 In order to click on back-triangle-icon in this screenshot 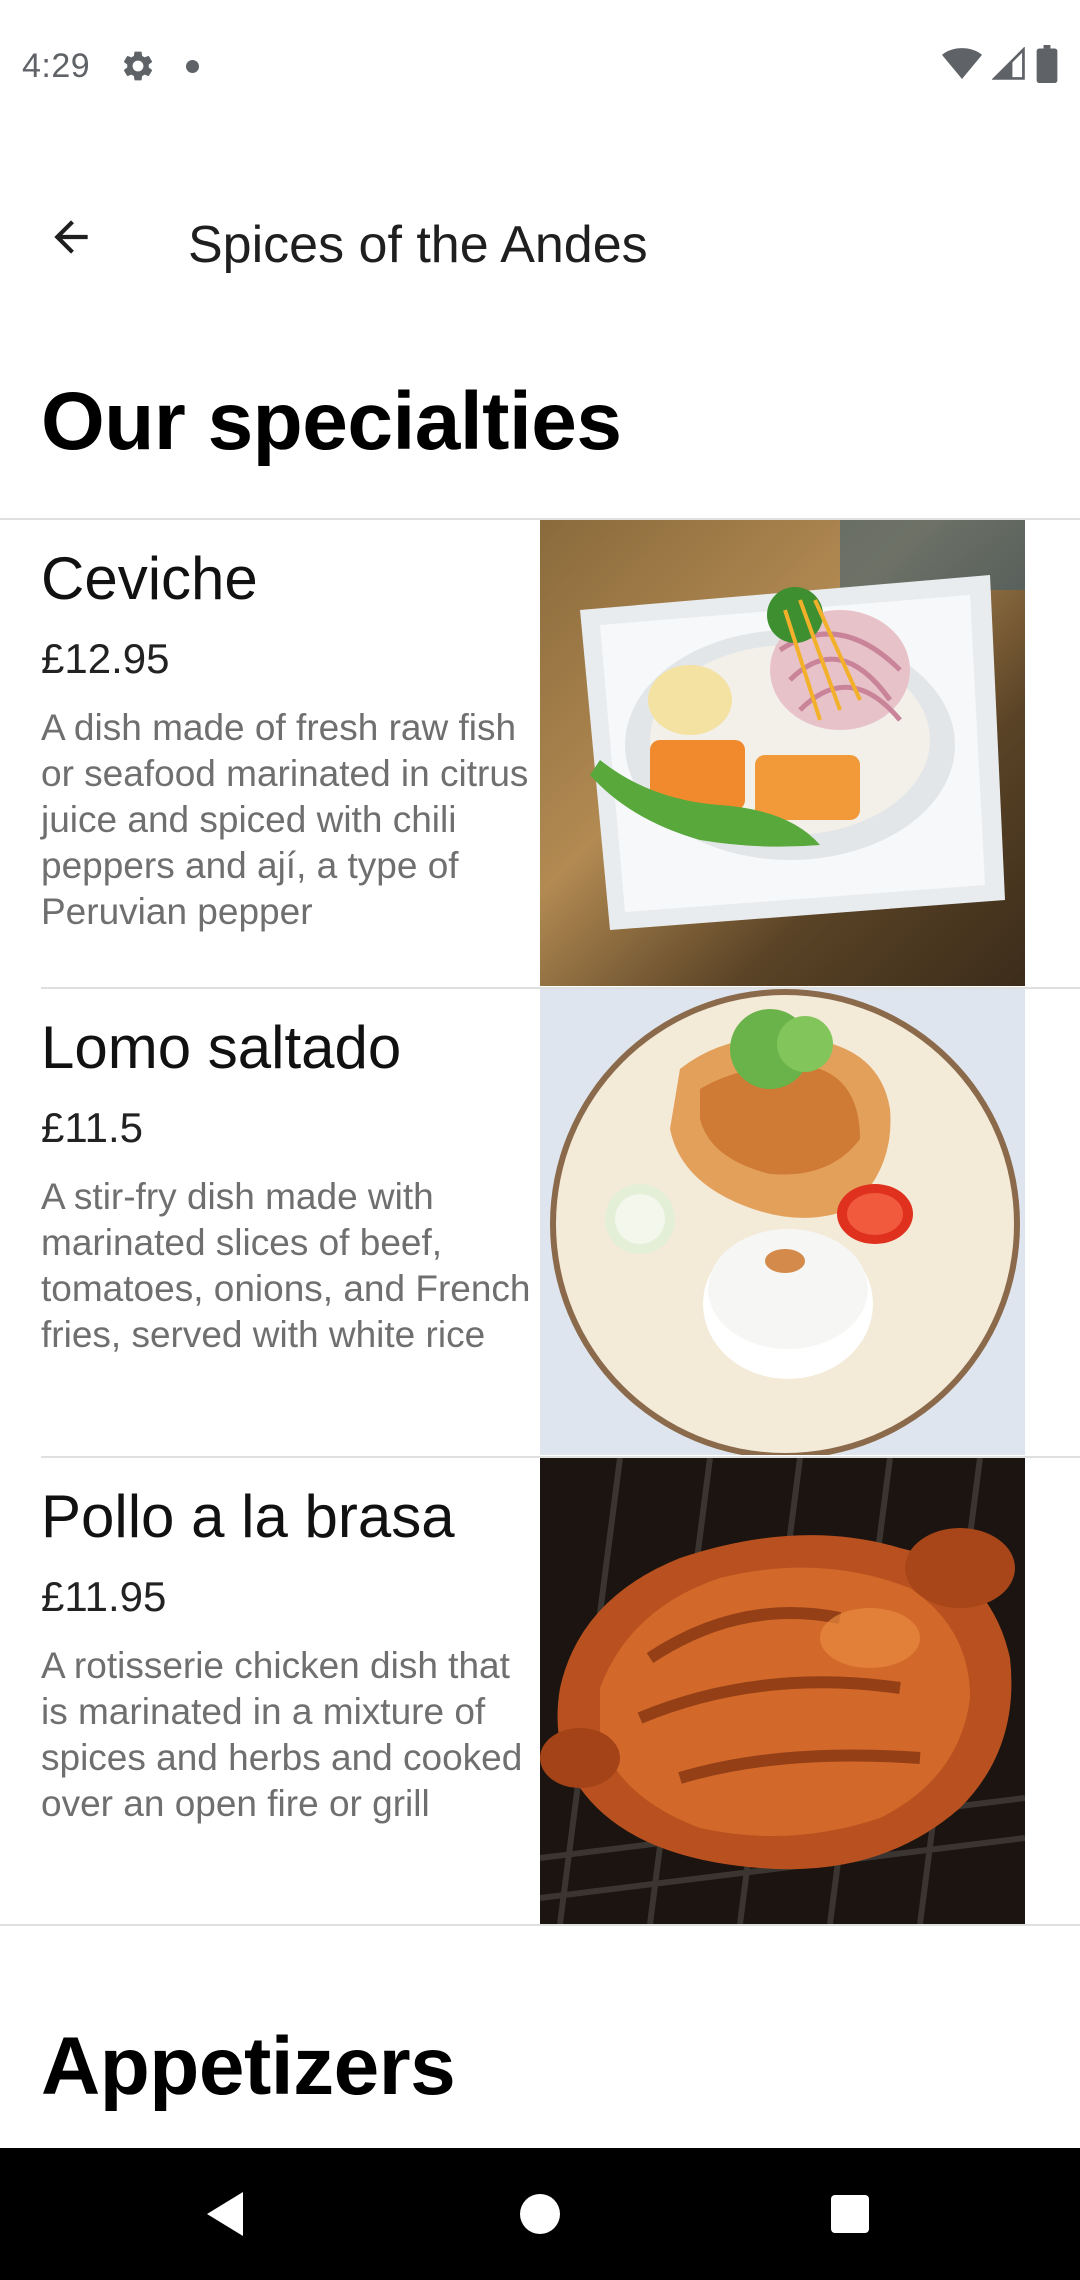, I will do `click(225, 2214)`.